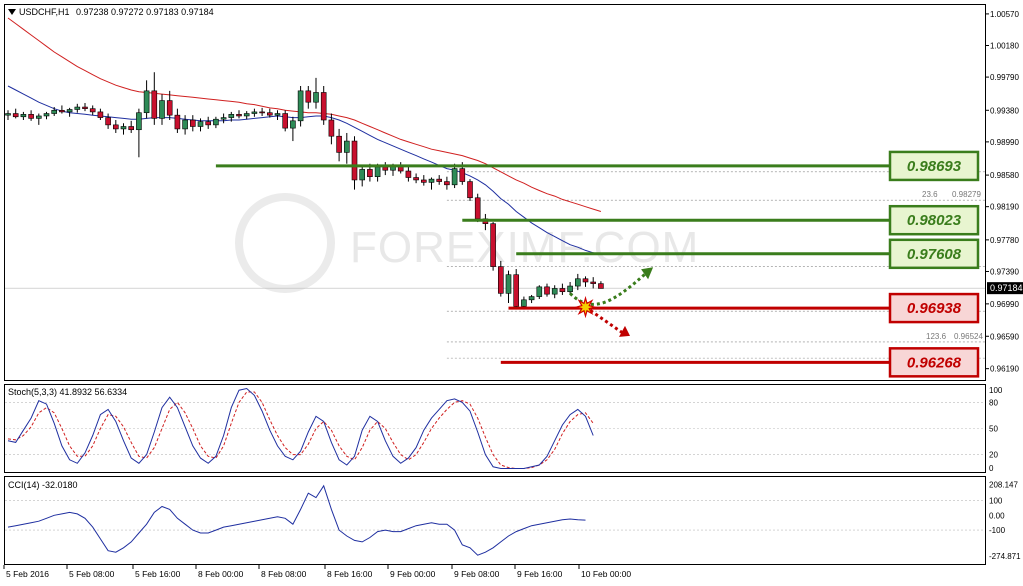 The image size is (1023, 586). I want to click on time-label-8: 9 Feb 16:00, so click(540, 574).